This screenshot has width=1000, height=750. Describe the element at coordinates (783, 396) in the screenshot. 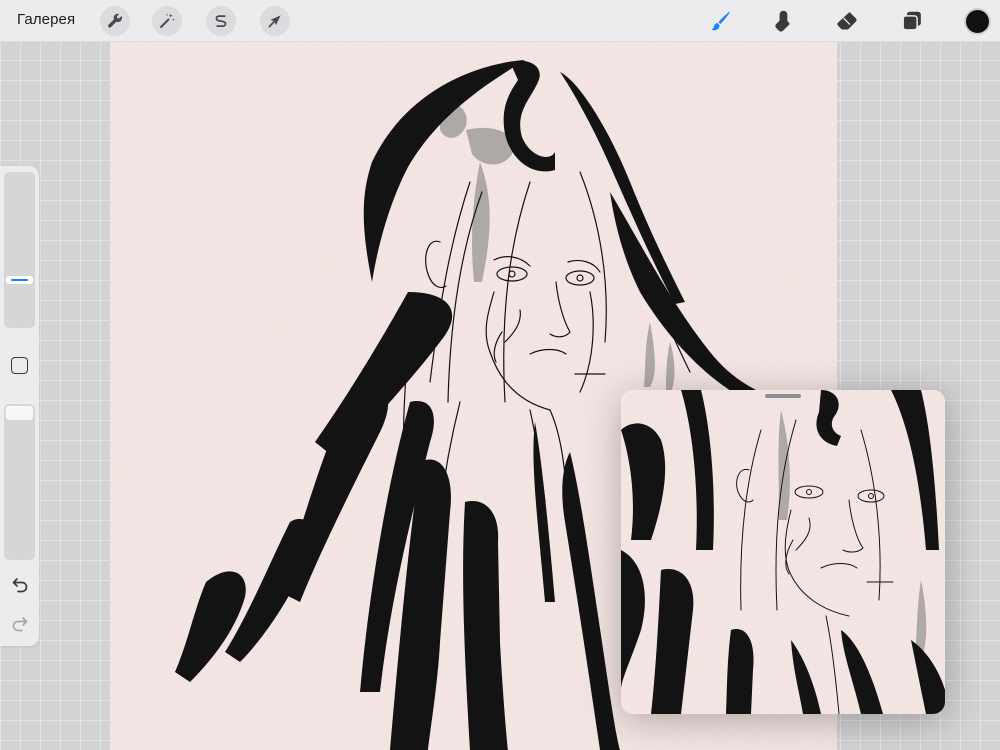

I see `reference-drag-handle` at that location.